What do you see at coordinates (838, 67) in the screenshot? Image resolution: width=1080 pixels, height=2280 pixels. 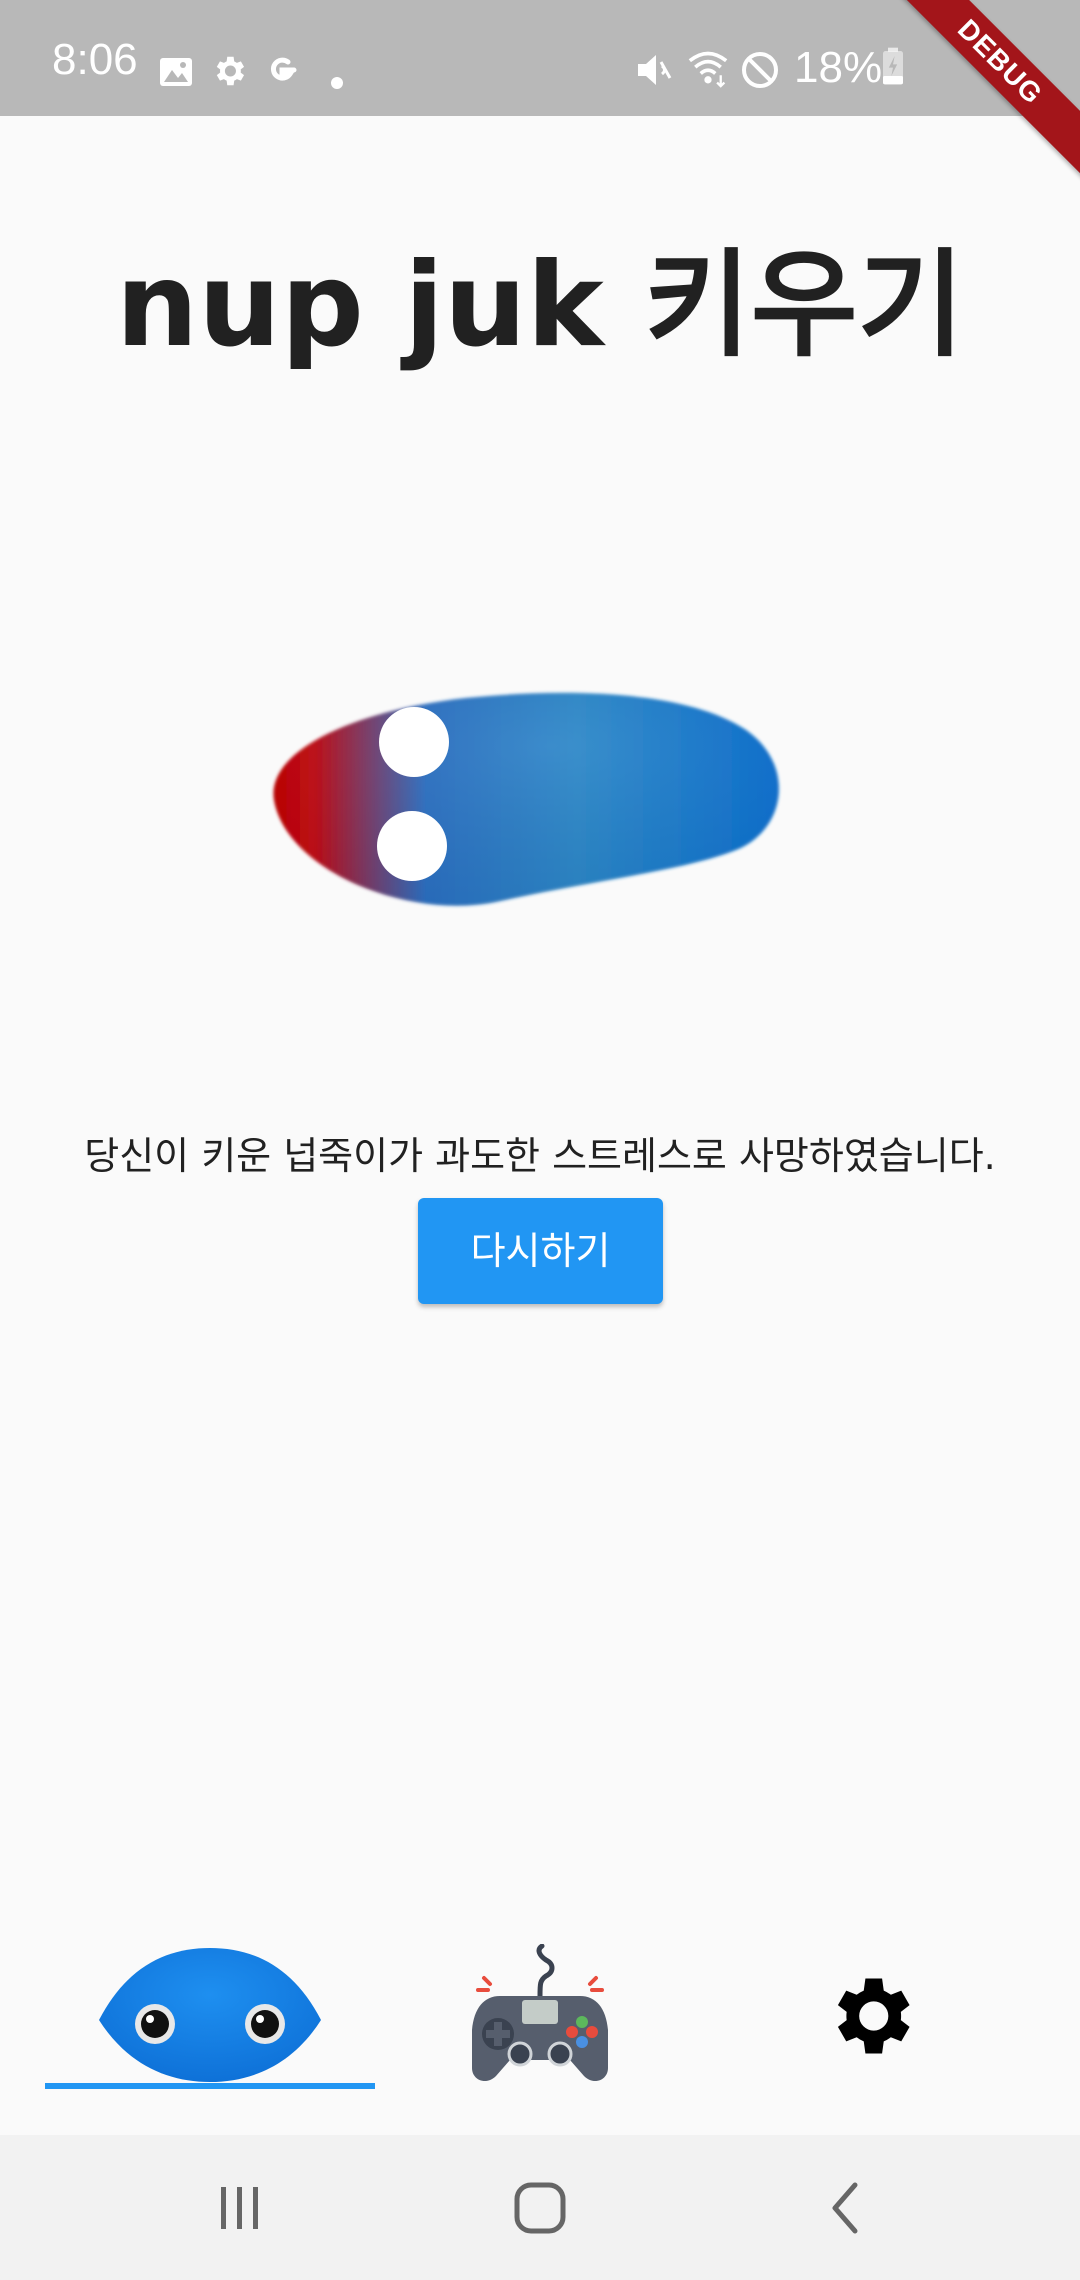 I see `battery-percent: 18%` at bounding box center [838, 67].